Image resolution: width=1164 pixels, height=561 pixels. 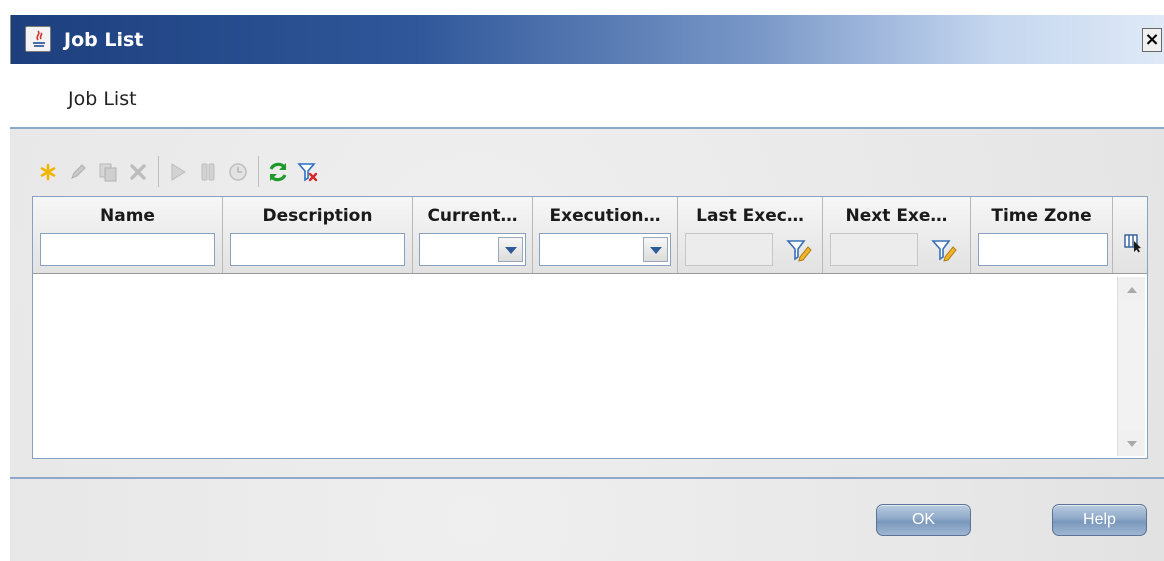 What do you see at coordinates (1043, 249) in the screenshot?
I see `time-zone-filter-input` at bounding box center [1043, 249].